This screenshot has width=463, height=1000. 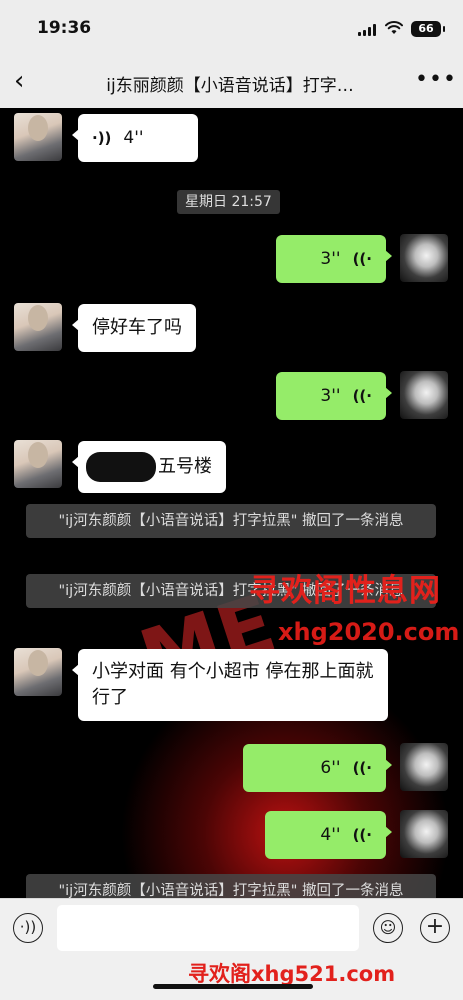 What do you see at coordinates (64, 28) in the screenshot?
I see `status-time: 19:36` at bounding box center [64, 28].